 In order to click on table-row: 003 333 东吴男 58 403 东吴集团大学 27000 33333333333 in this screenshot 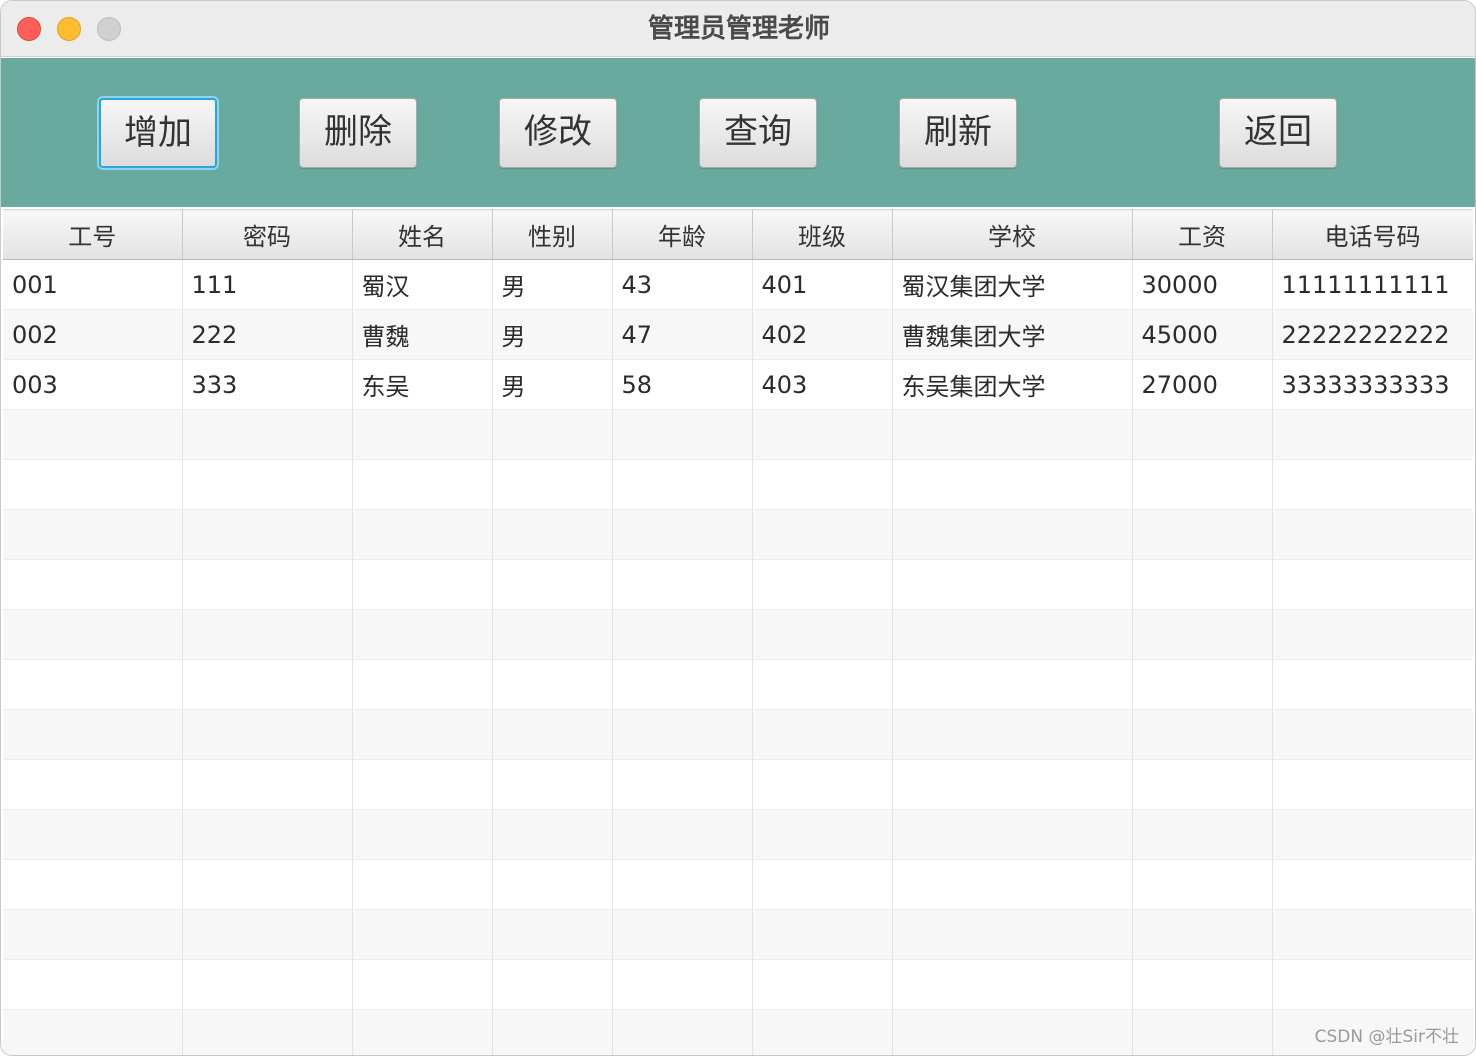, I will do `click(738, 384)`.